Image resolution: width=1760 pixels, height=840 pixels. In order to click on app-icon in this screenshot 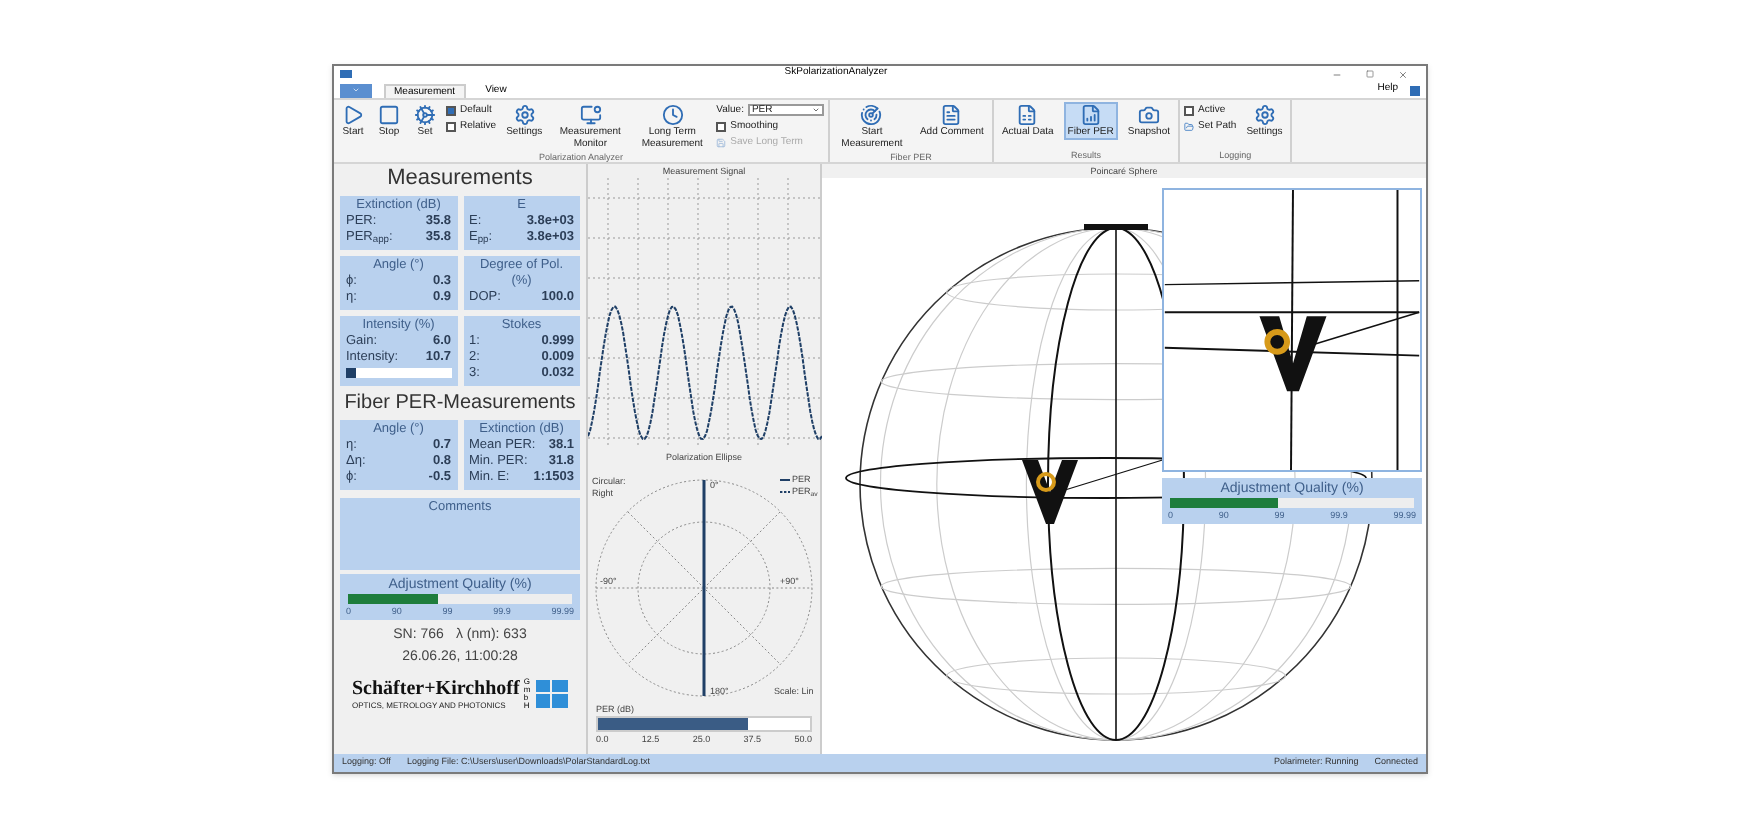, I will do `click(346, 74)`.